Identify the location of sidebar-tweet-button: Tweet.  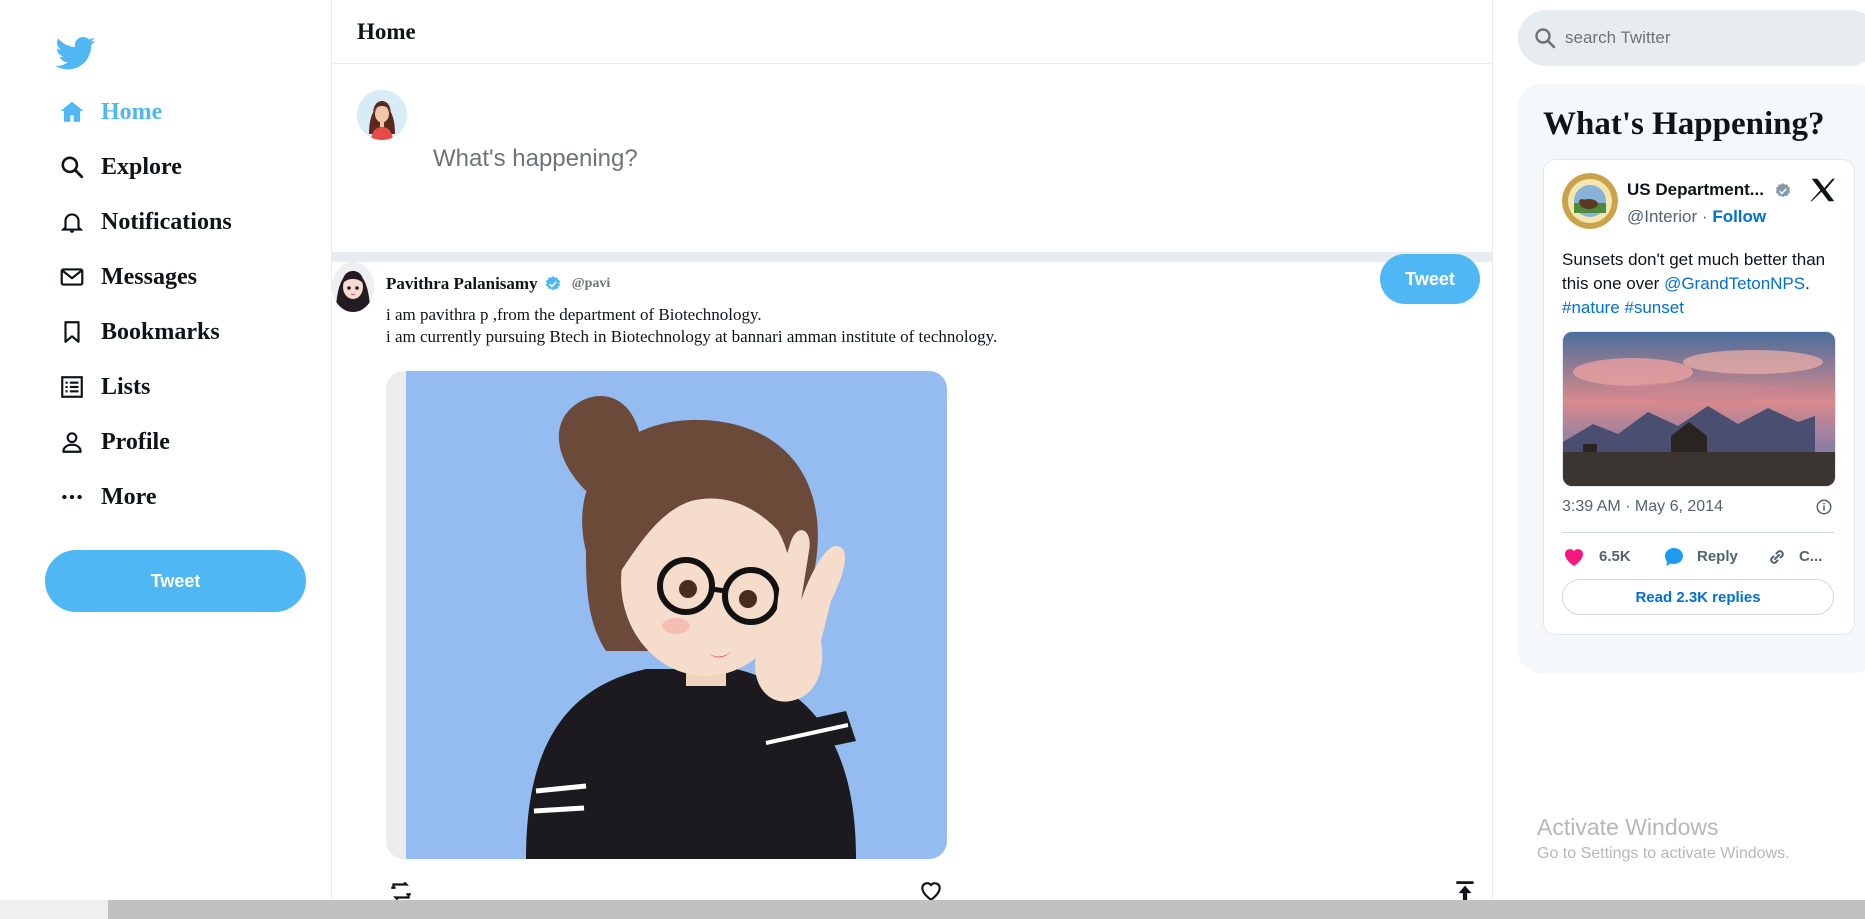
(175, 581).